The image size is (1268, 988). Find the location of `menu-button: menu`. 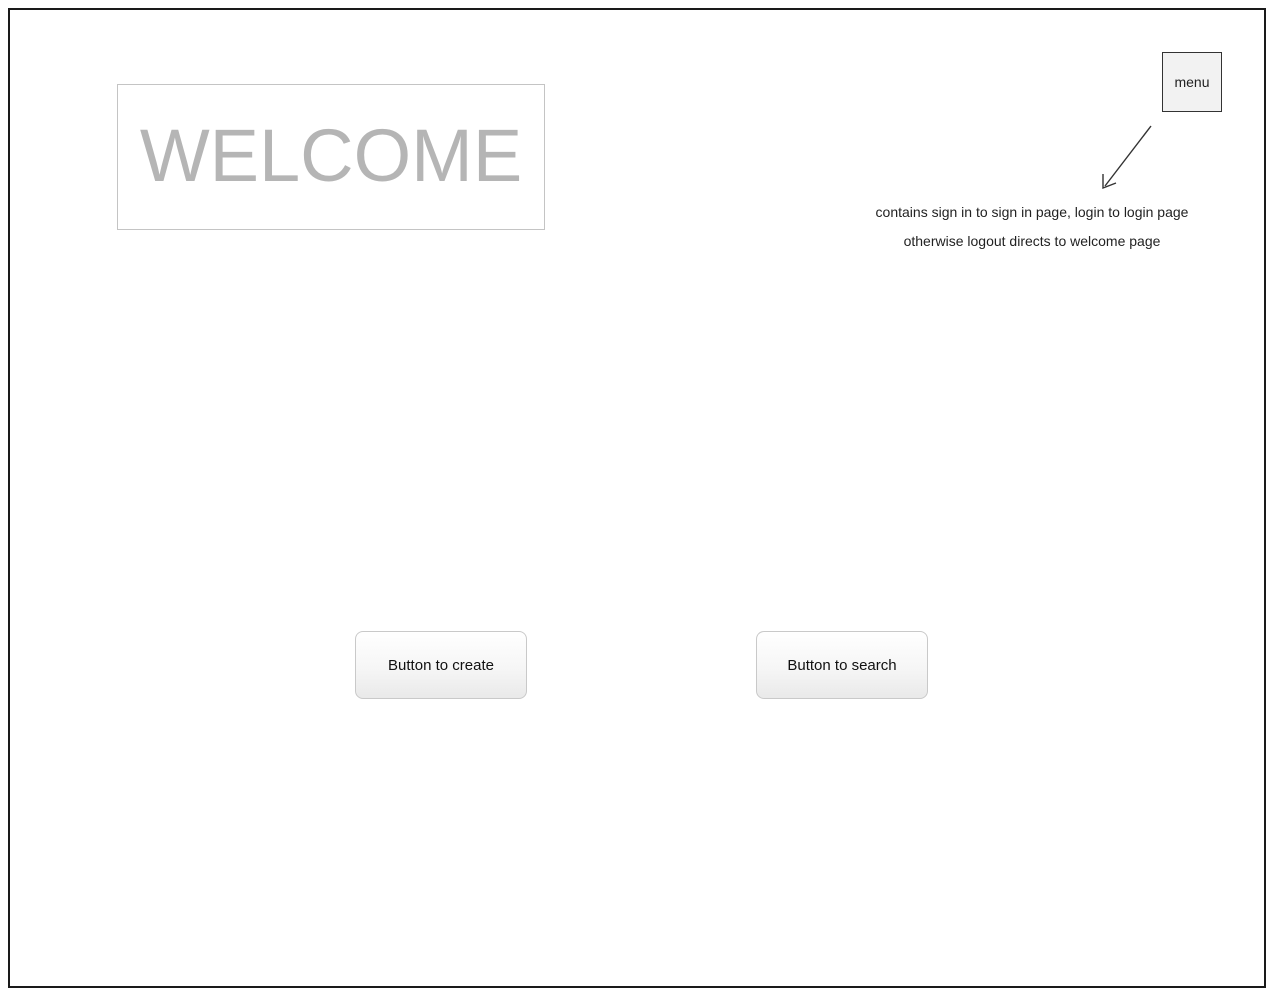

menu-button: menu is located at coordinates (1192, 82).